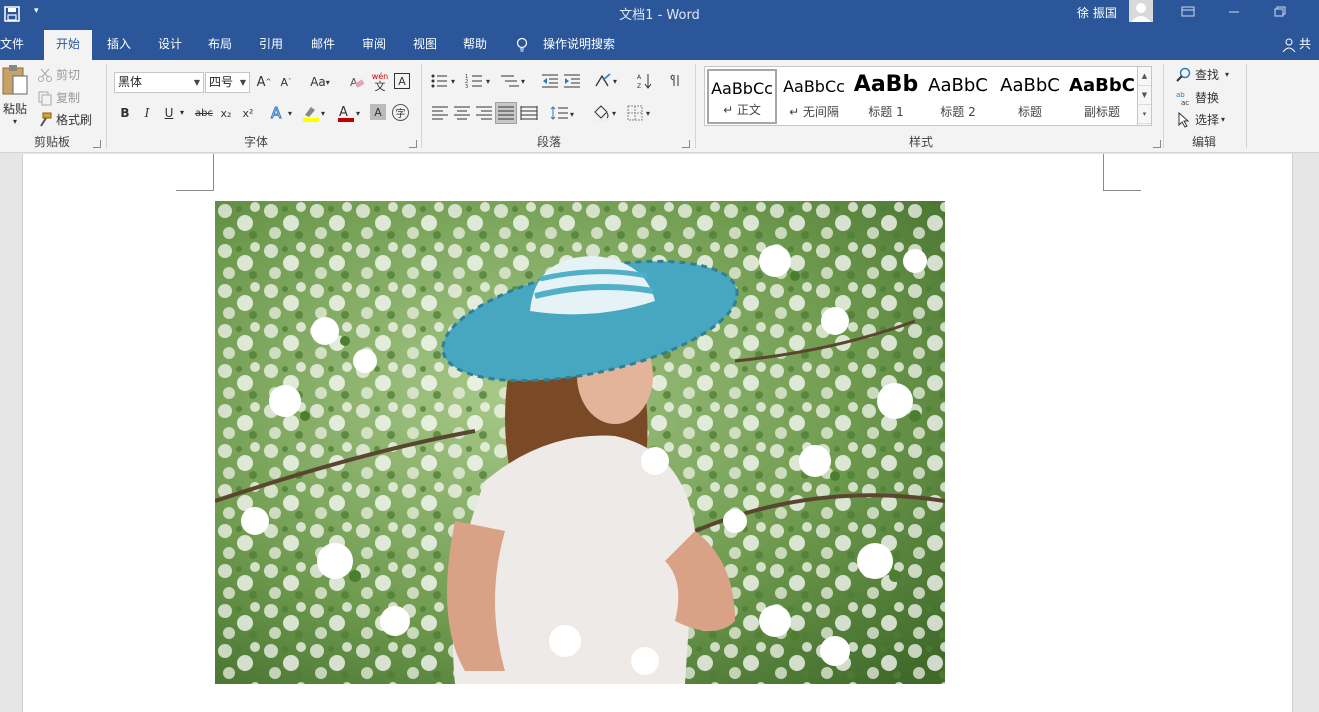  What do you see at coordinates (315, 113) in the screenshot?
I see `highlight-icon: ▾` at bounding box center [315, 113].